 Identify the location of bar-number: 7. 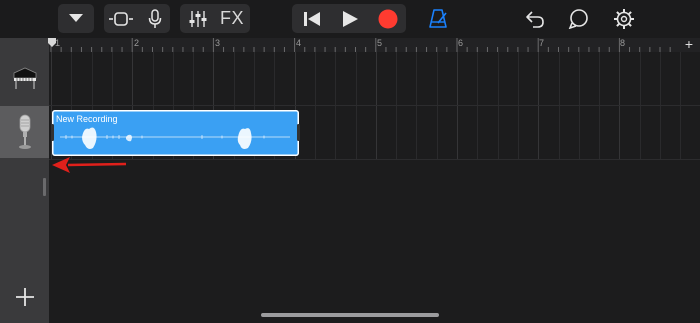
(542, 43).